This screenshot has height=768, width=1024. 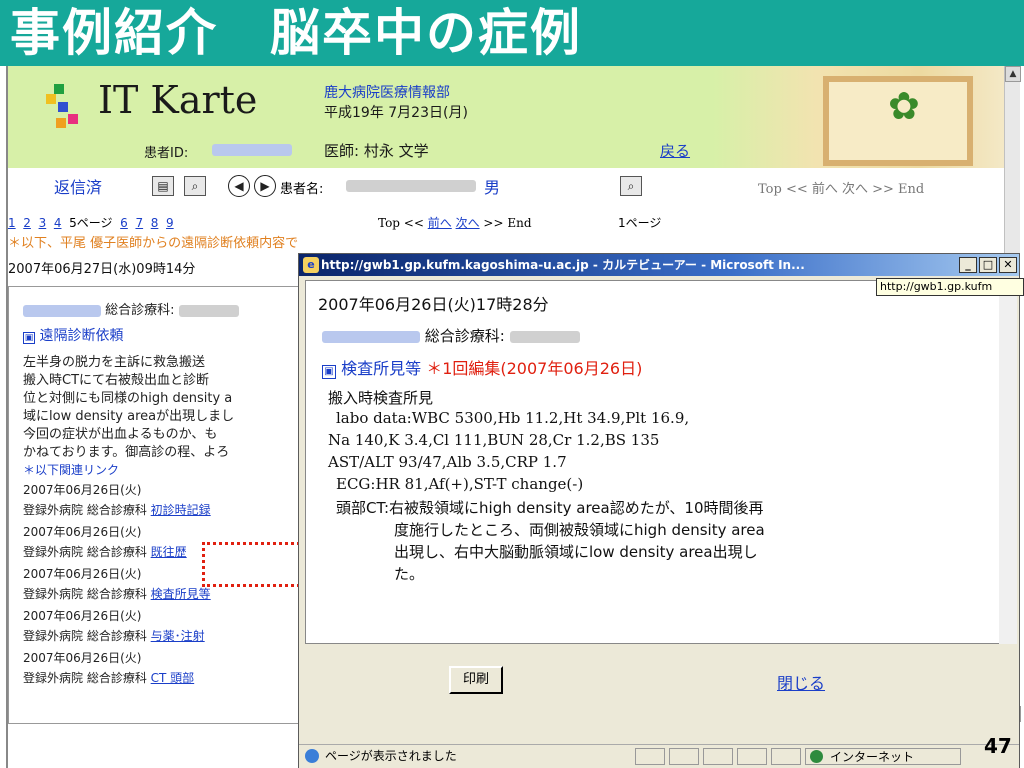 I want to click on related-row: 登録外病院 総合診療科 既往歴, so click(x=105, y=551).